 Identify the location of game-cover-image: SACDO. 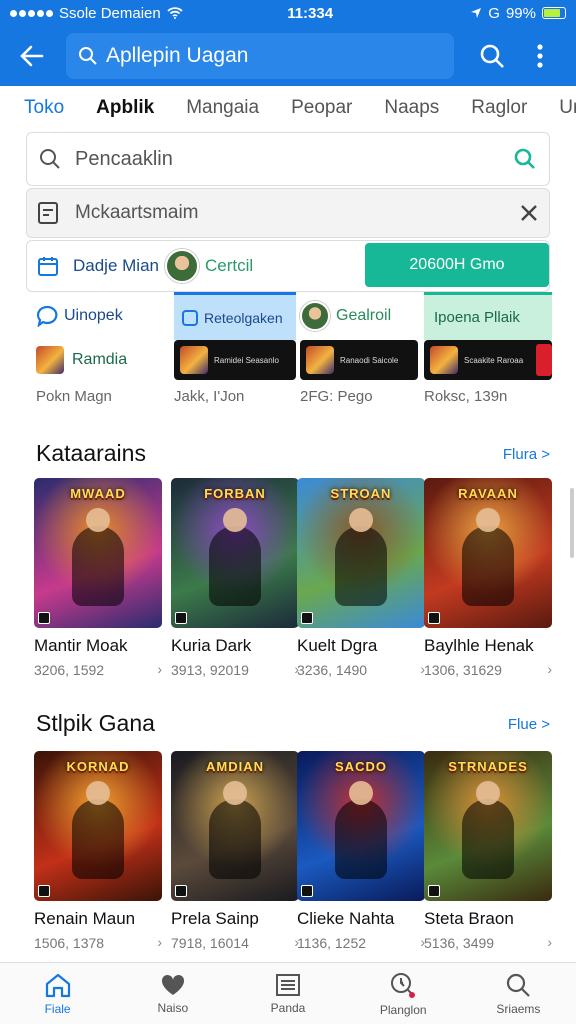
(361, 826).